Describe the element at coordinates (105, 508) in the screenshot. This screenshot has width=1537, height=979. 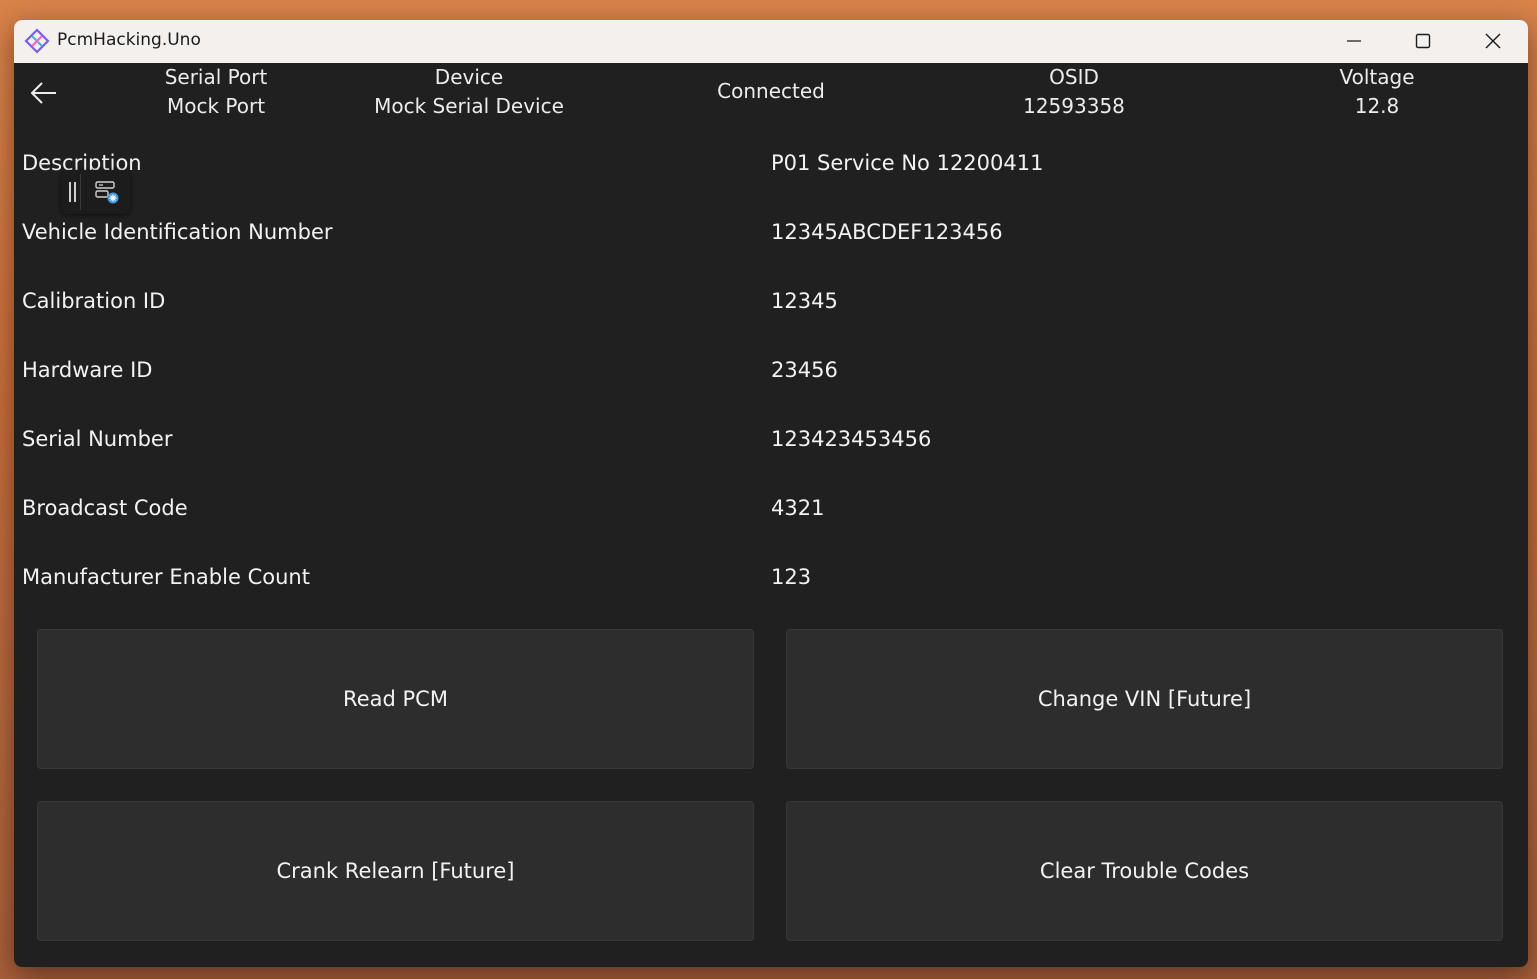
I see `info-label: Broadcast Code` at that location.